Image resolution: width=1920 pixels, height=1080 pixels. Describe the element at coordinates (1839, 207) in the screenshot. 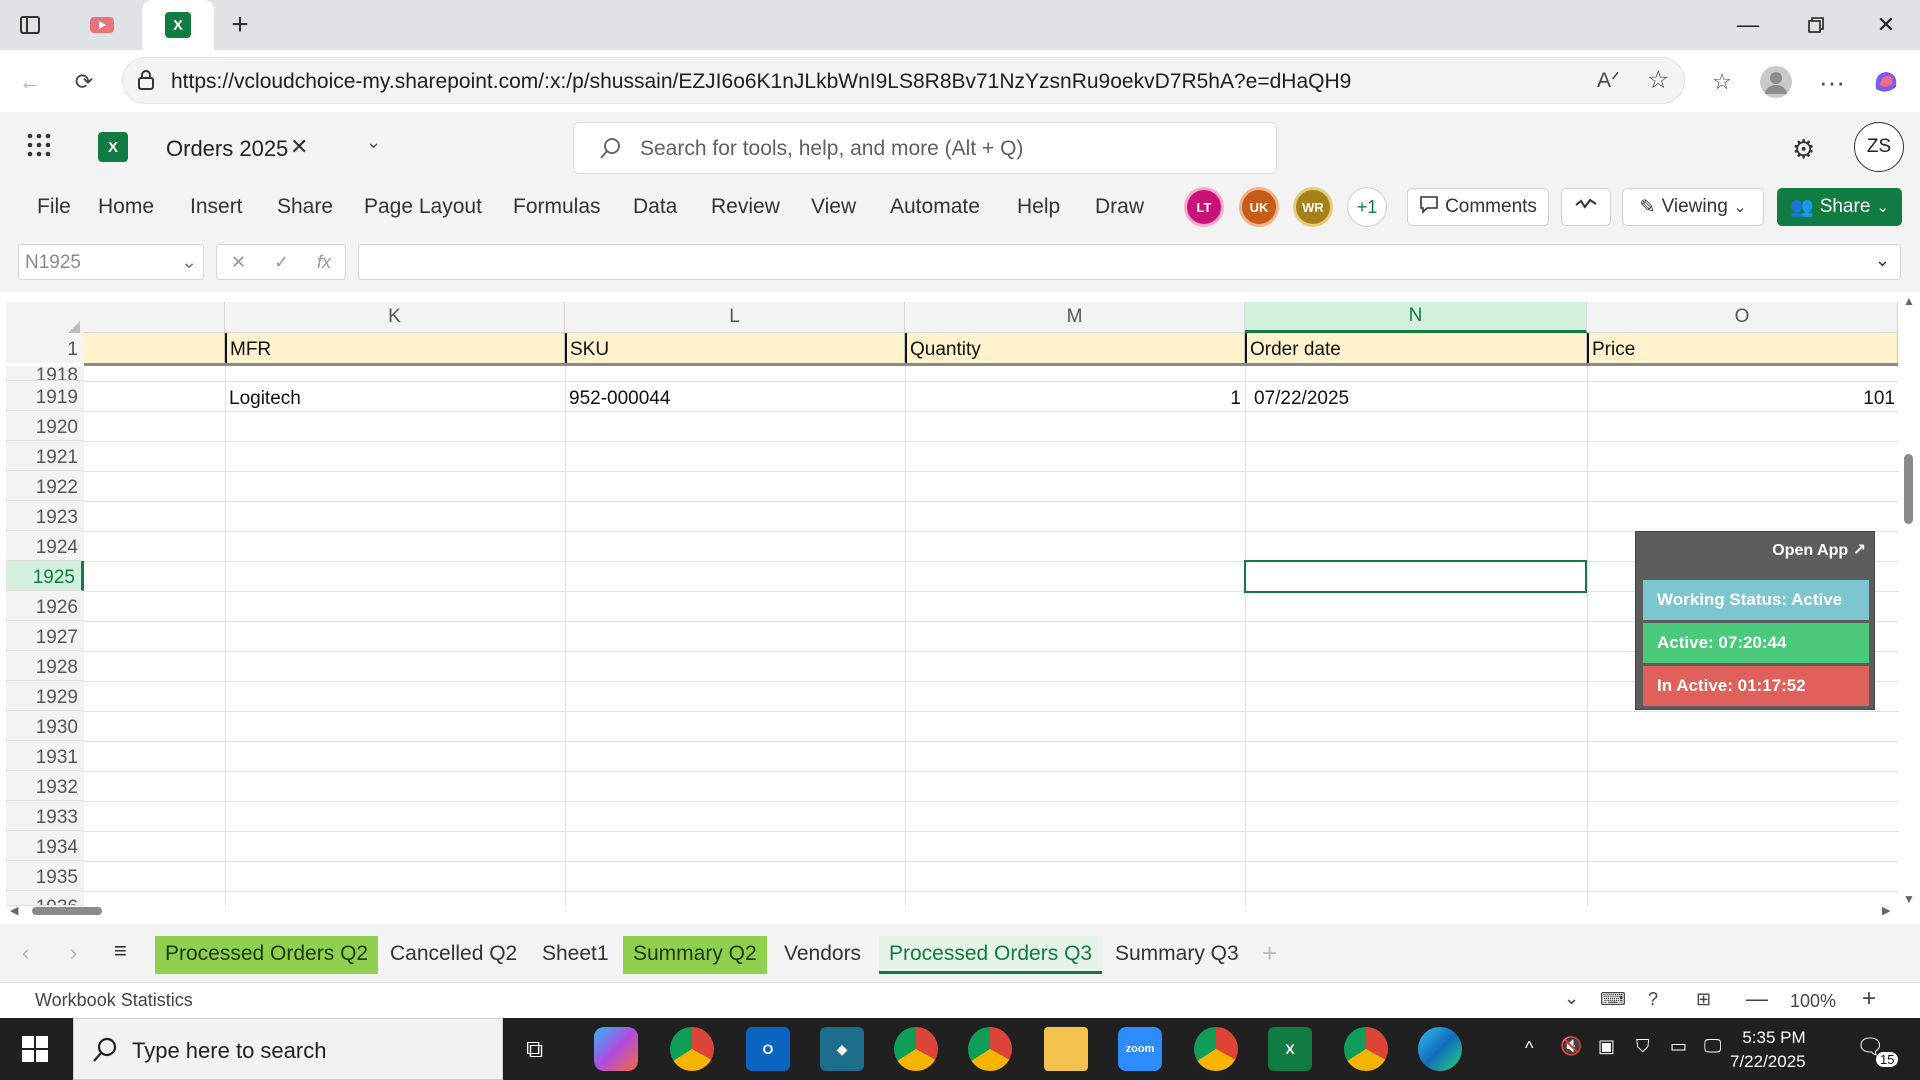

I see `share-button: 👥 Share ⌄` at that location.